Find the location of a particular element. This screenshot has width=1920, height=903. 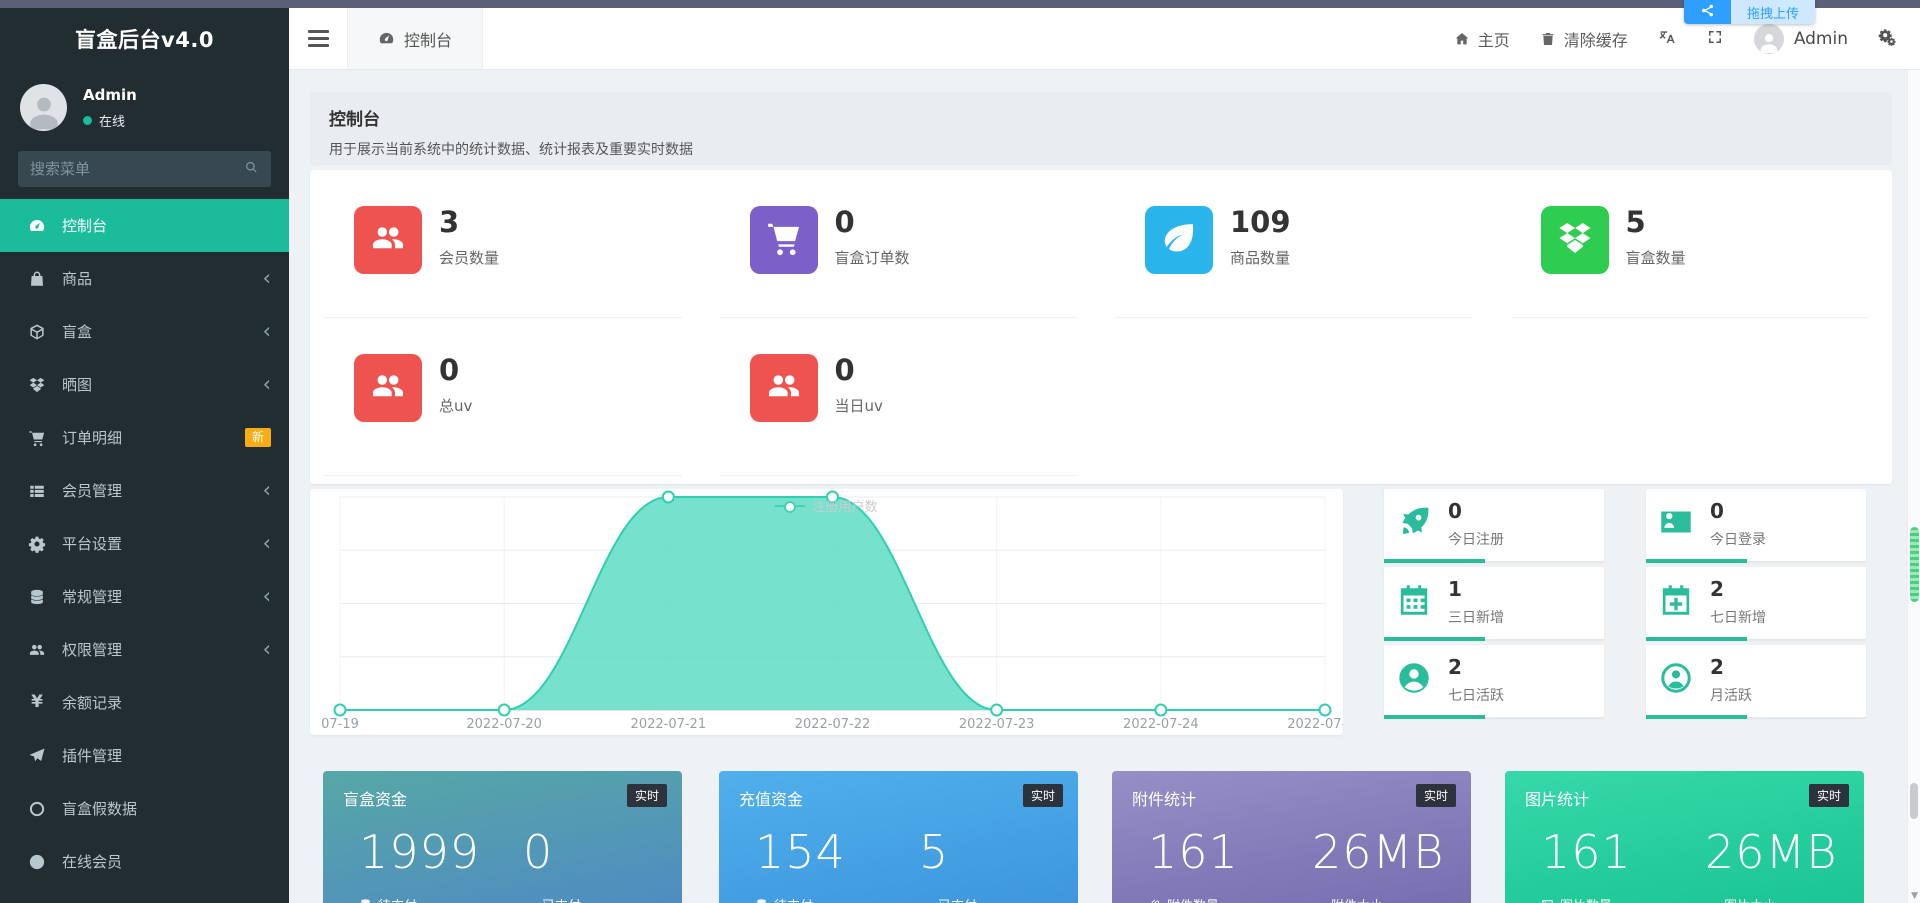

quick-stat-label: 七日新增 is located at coordinates (1738, 618).